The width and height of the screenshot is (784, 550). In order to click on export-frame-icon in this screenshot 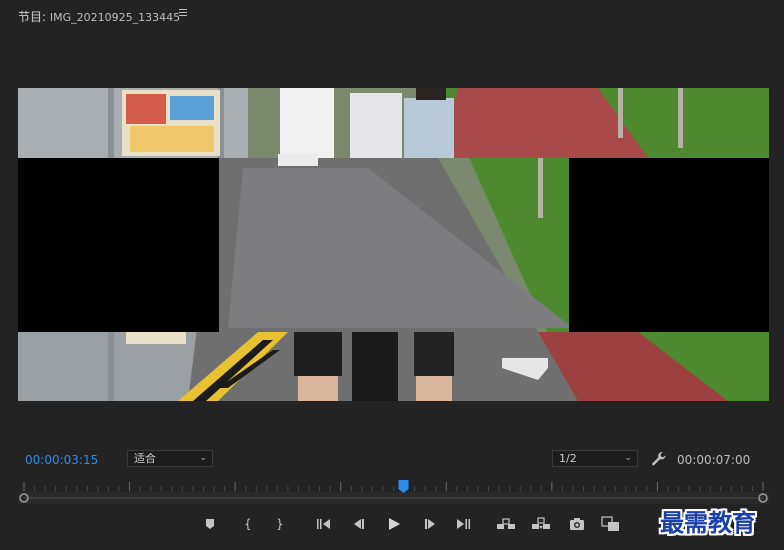, I will do `click(577, 524)`.